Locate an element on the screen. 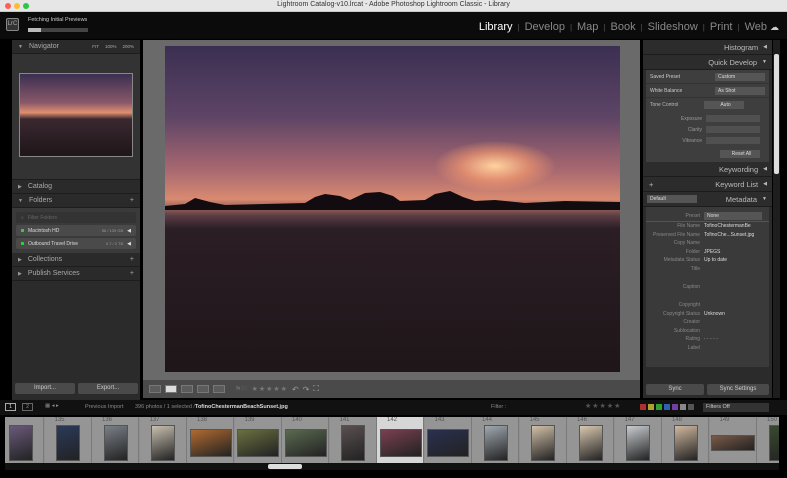 The height and width of the screenshot is (478, 787). folder-filter-input: ⌕ Filter Folders is located at coordinates (76, 217).